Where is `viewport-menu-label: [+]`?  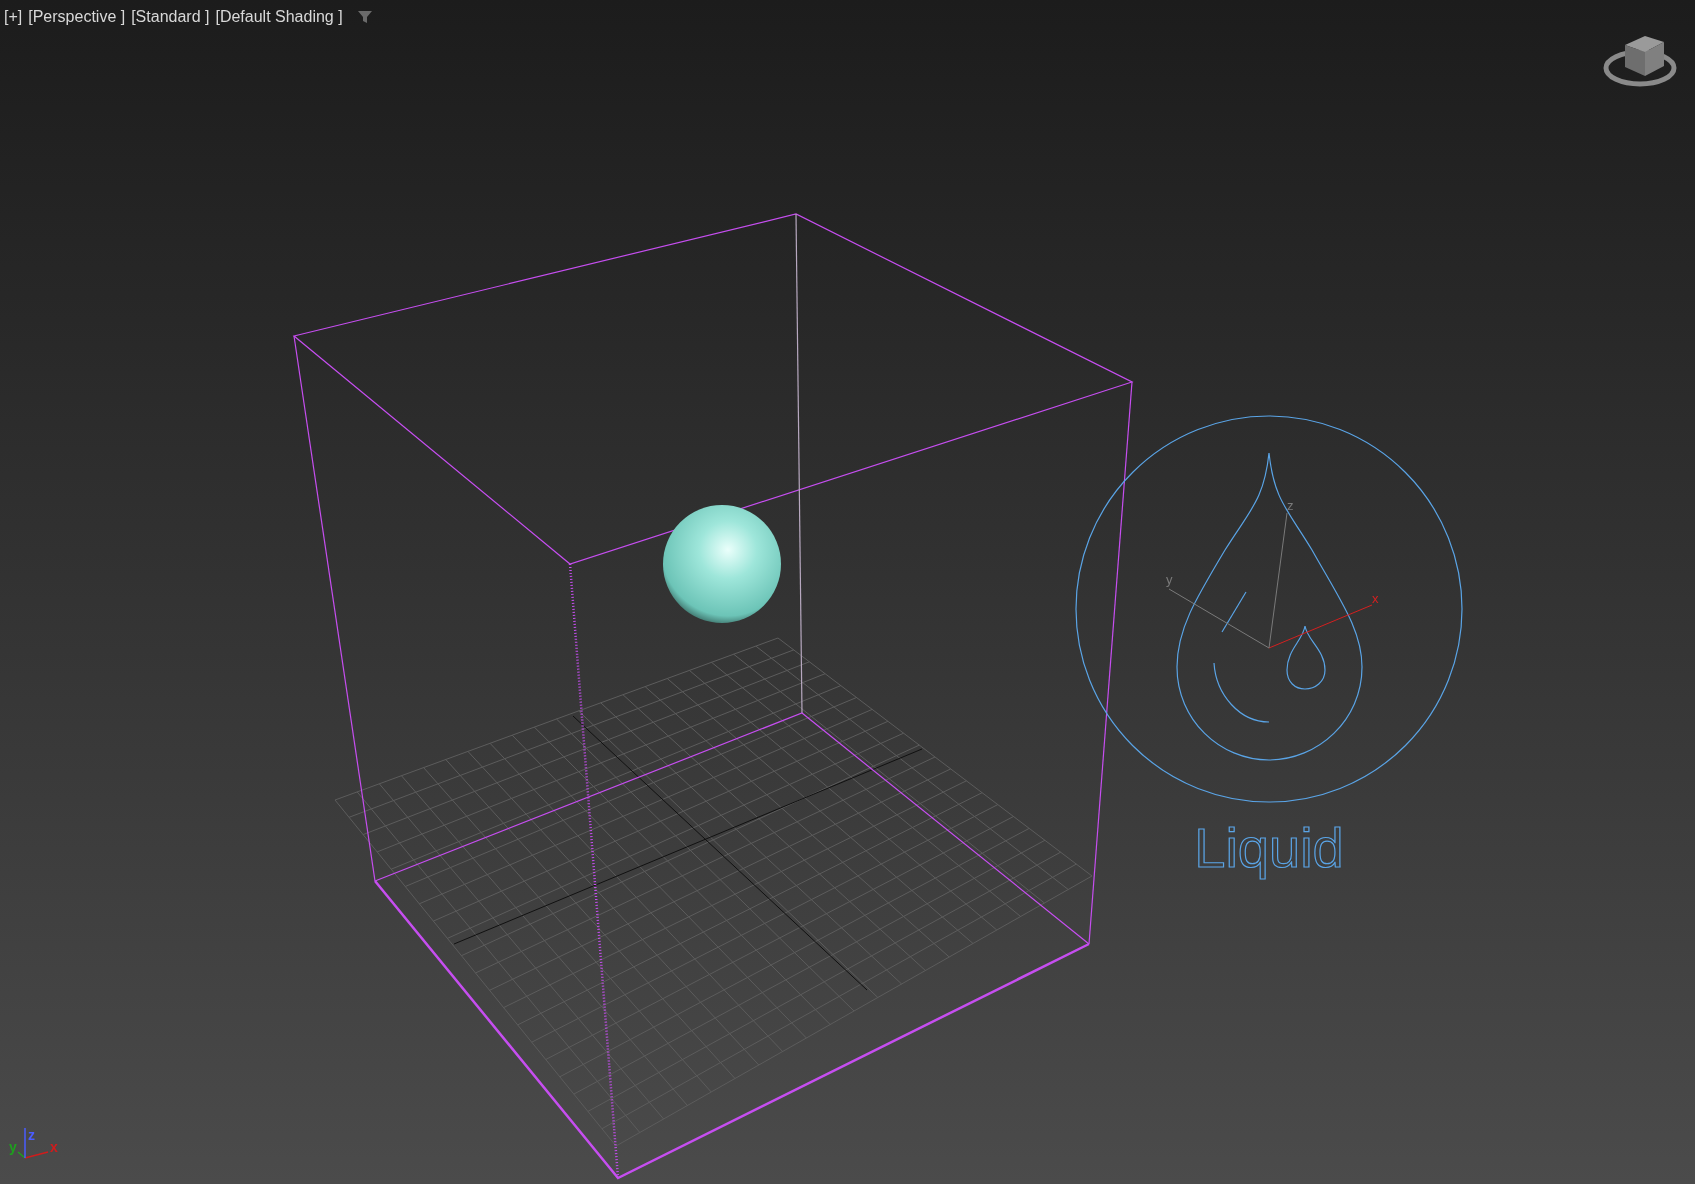 viewport-menu-label: [+] is located at coordinates (13, 17).